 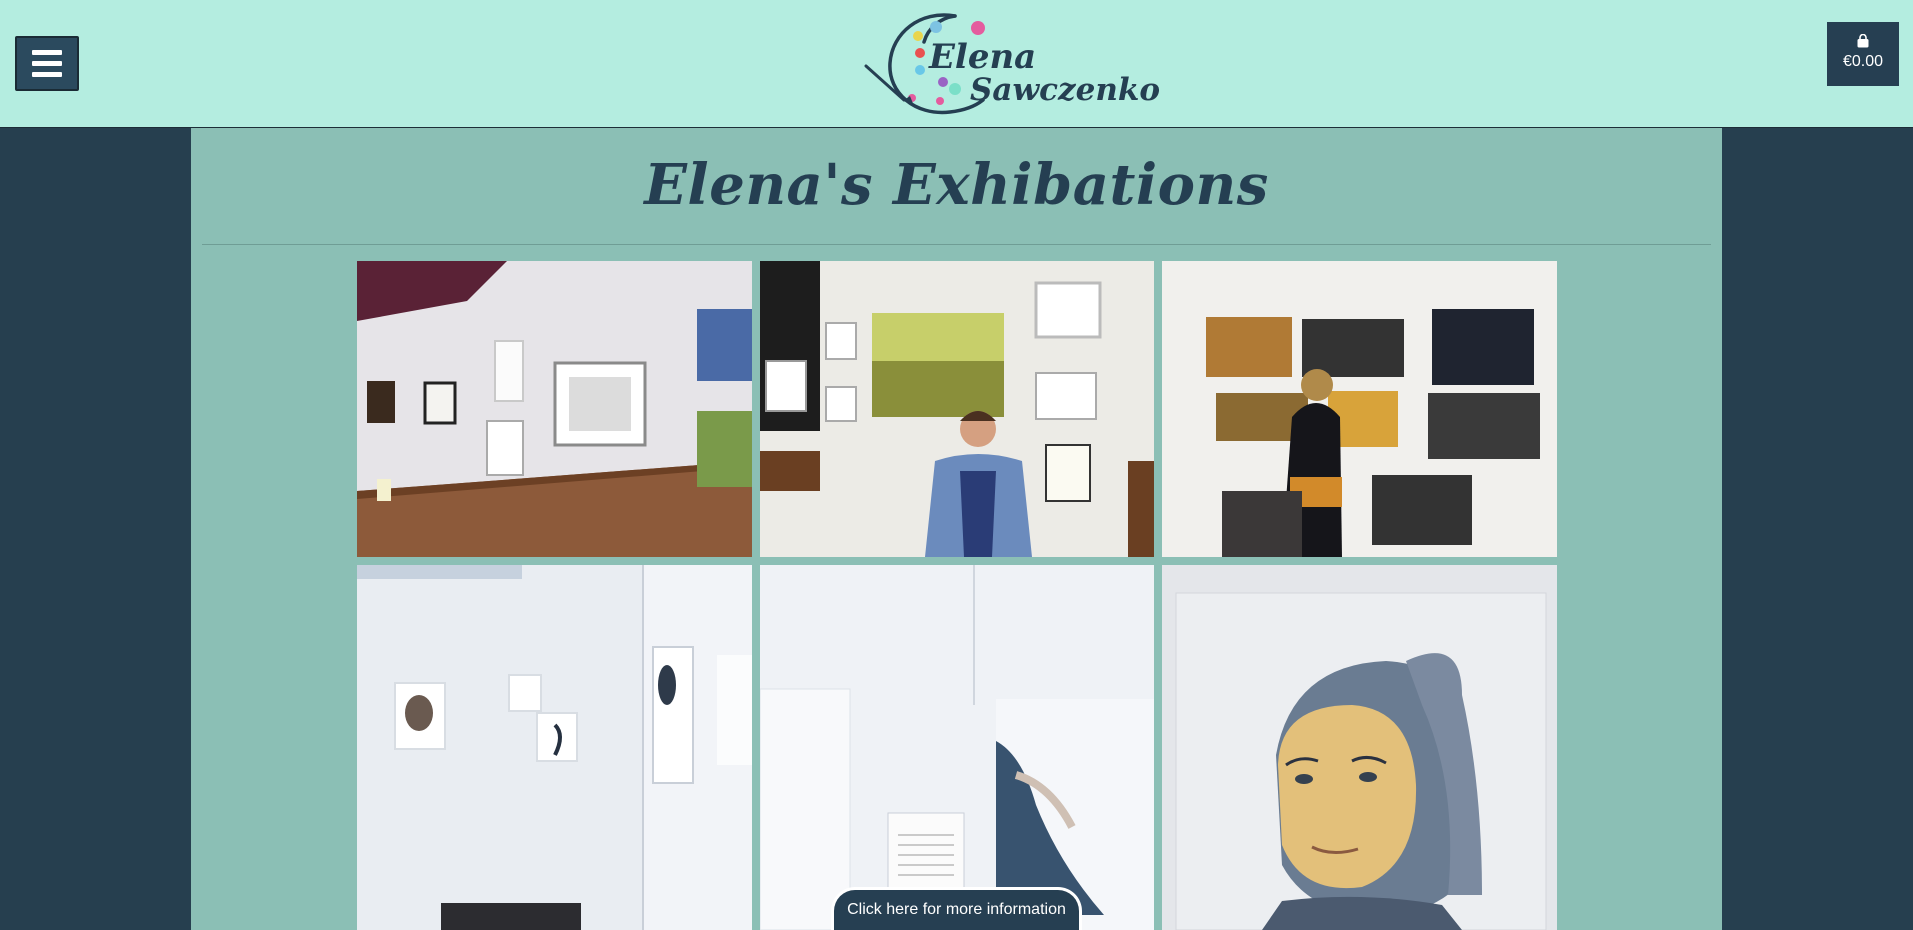 I want to click on logo-last-name: Sawczenko, so click(x=1065, y=90).